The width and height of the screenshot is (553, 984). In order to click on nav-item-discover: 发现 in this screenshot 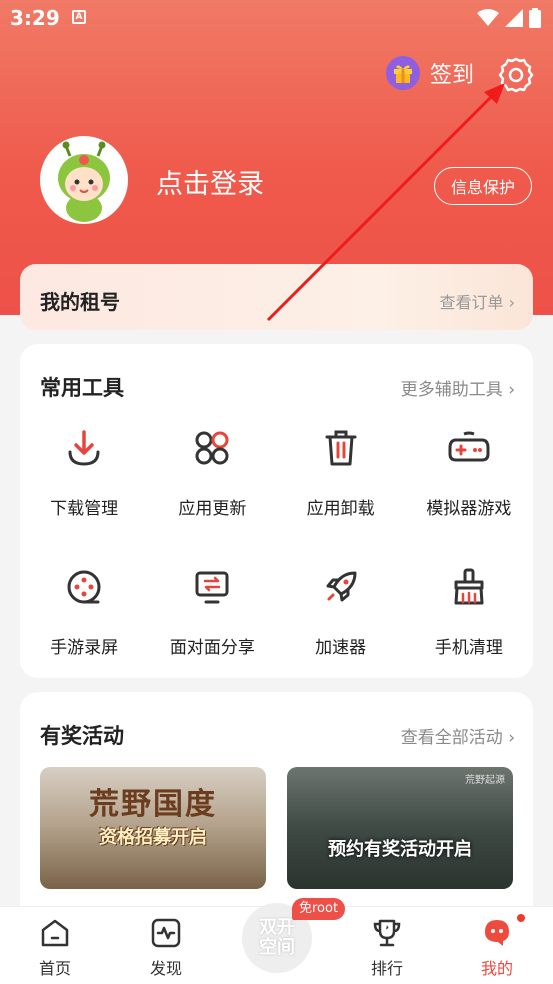, I will do `click(166, 948)`.